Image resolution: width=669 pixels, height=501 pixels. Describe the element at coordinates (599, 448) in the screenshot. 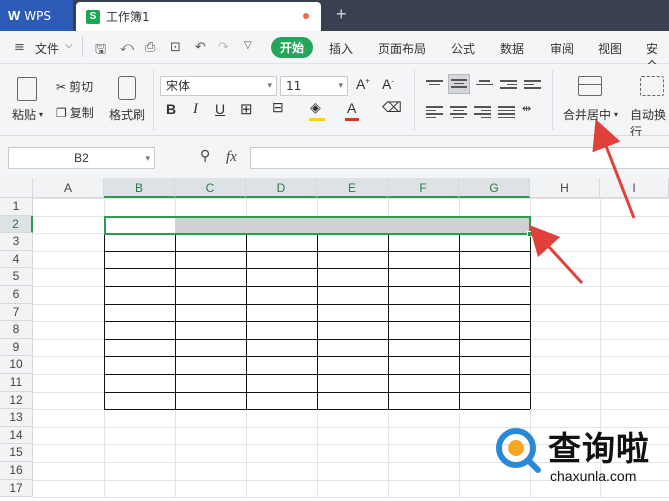

I see `watermark-title: 查询啦` at that location.